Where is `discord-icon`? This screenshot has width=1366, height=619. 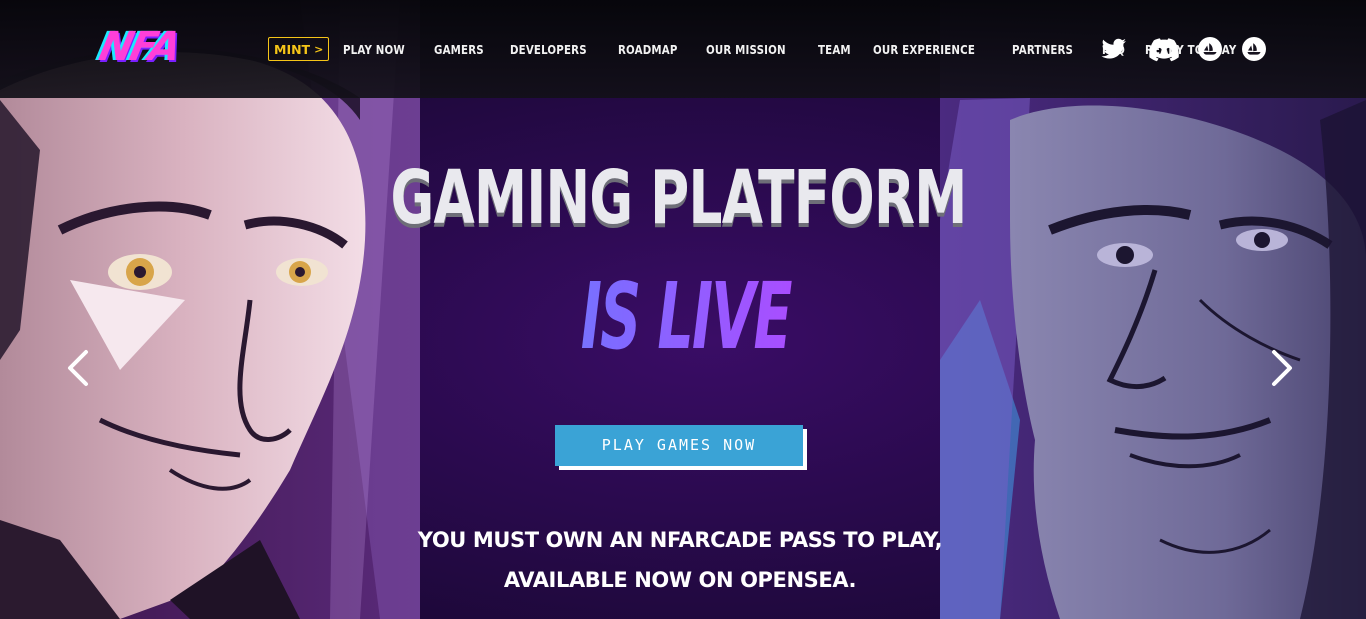
discord-icon is located at coordinates (1164, 49).